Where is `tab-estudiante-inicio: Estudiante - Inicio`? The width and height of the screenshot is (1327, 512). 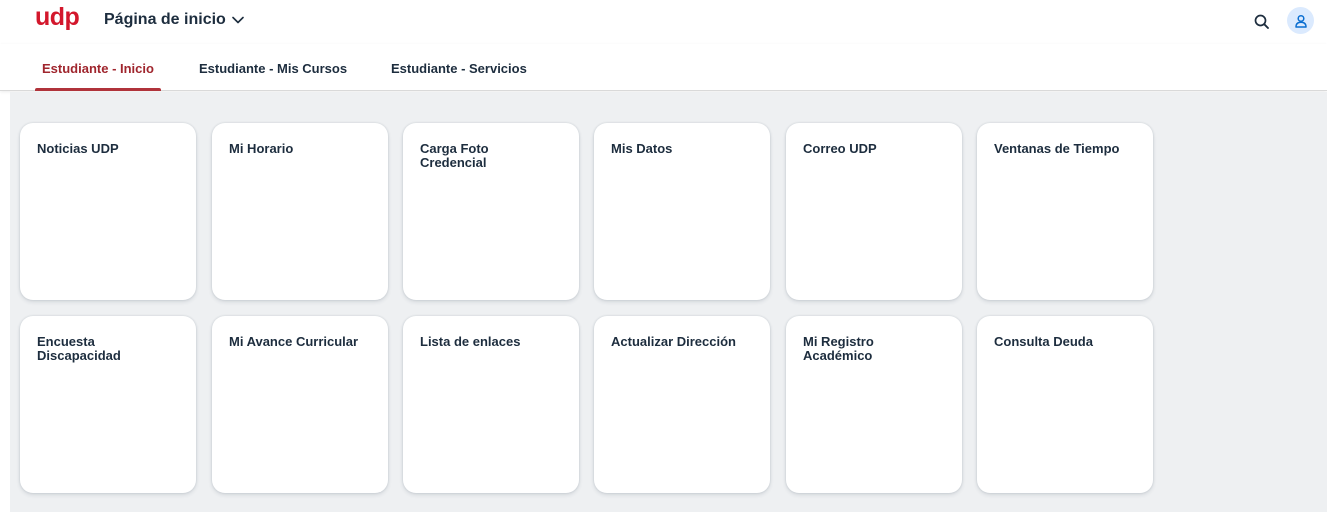 tab-estudiante-inicio: Estudiante - Inicio is located at coordinates (98, 67).